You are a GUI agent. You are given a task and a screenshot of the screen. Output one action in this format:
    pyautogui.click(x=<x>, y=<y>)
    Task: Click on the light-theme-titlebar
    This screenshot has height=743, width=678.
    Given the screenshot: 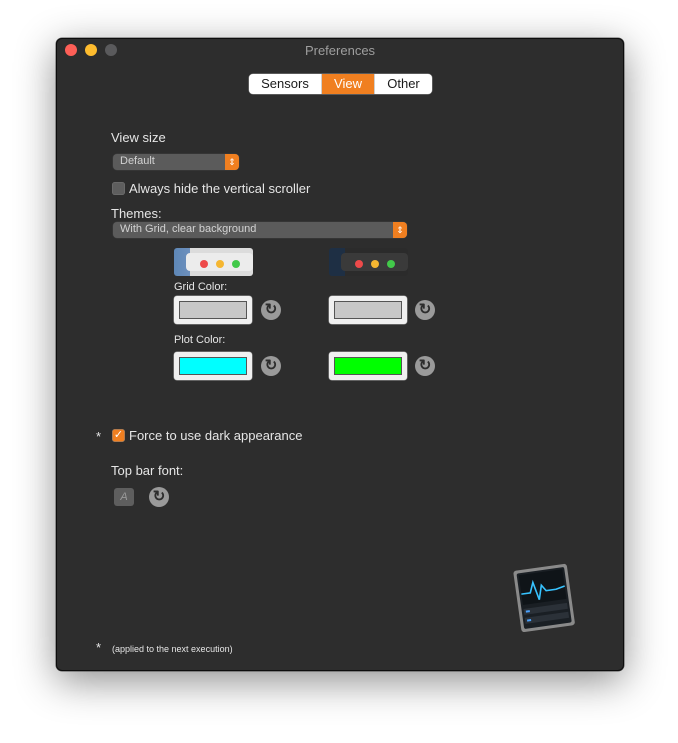 What is the action you would take?
    pyautogui.click(x=219, y=262)
    